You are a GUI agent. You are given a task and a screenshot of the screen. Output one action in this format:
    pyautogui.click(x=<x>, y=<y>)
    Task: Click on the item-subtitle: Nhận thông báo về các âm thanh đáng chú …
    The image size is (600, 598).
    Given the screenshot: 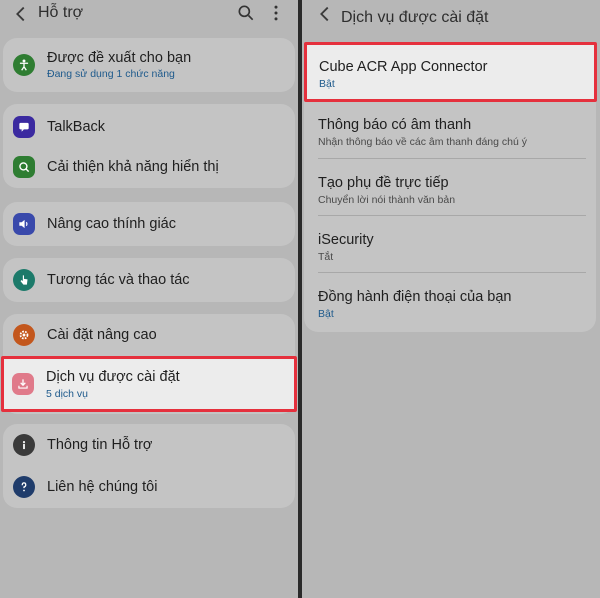 What is the action you would take?
    pyautogui.click(x=422, y=142)
    